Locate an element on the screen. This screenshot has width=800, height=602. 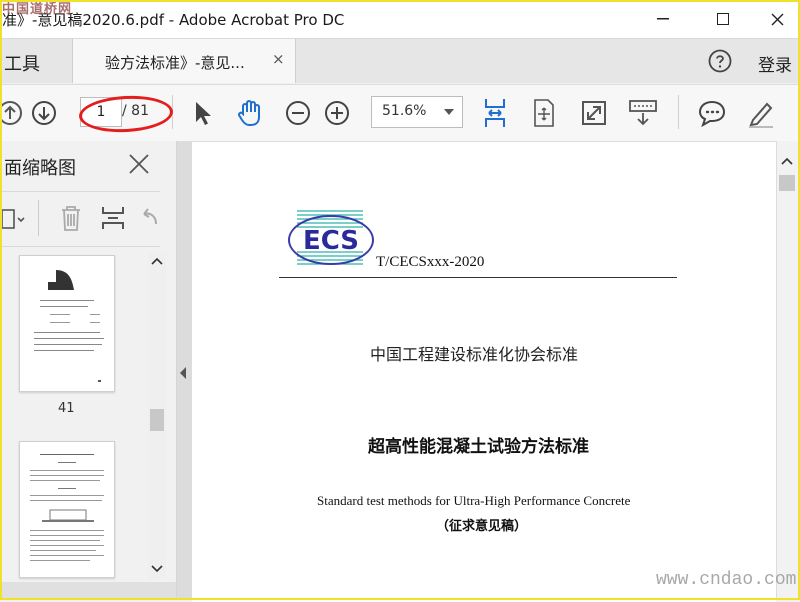
scroll-mode-button is located at coordinates (544, 113).